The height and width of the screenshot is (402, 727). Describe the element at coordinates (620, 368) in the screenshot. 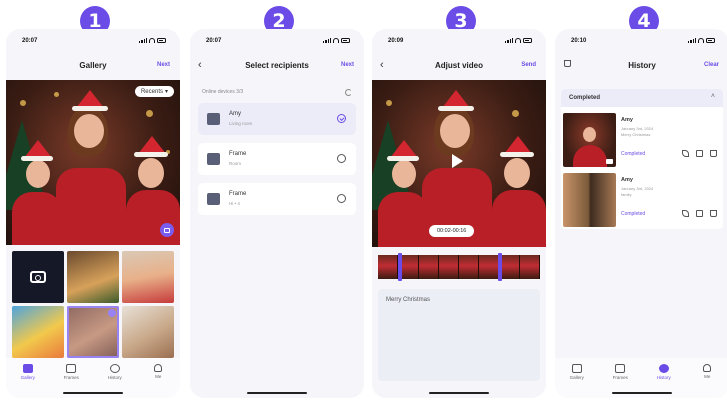

I see `frames-icon` at that location.